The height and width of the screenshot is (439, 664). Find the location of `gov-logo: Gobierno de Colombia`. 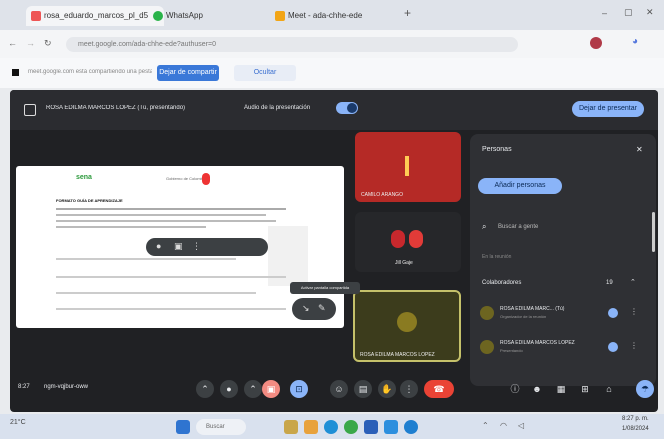

gov-logo: Gobierno de Colombia is located at coordinates (186, 178).